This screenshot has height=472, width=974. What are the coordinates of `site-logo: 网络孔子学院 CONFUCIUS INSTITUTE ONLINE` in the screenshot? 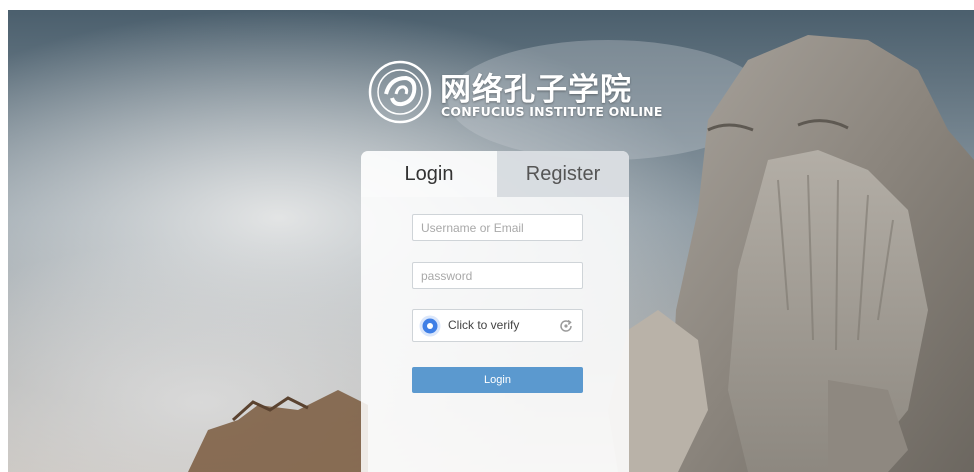 It's located at (515, 96).